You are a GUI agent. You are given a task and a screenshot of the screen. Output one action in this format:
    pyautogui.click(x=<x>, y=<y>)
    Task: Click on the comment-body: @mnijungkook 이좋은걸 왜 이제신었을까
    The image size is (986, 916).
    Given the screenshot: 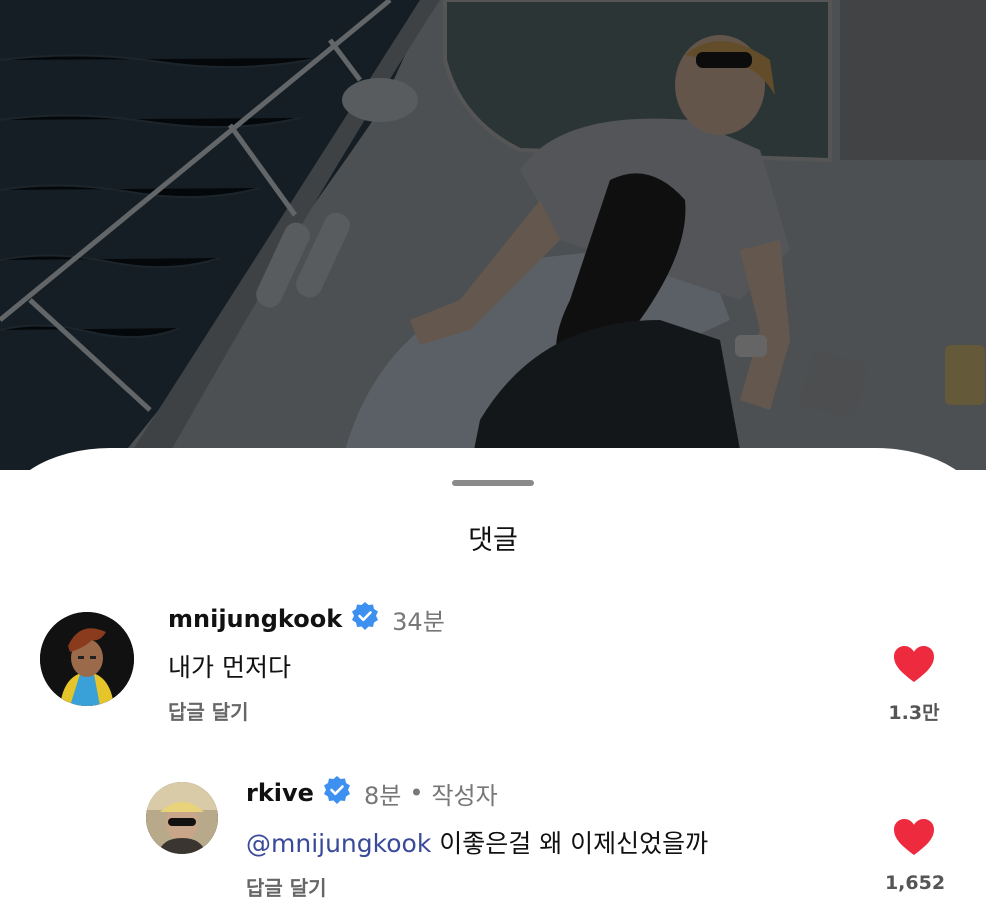 What is the action you would take?
    pyautogui.click(x=477, y=842)
    